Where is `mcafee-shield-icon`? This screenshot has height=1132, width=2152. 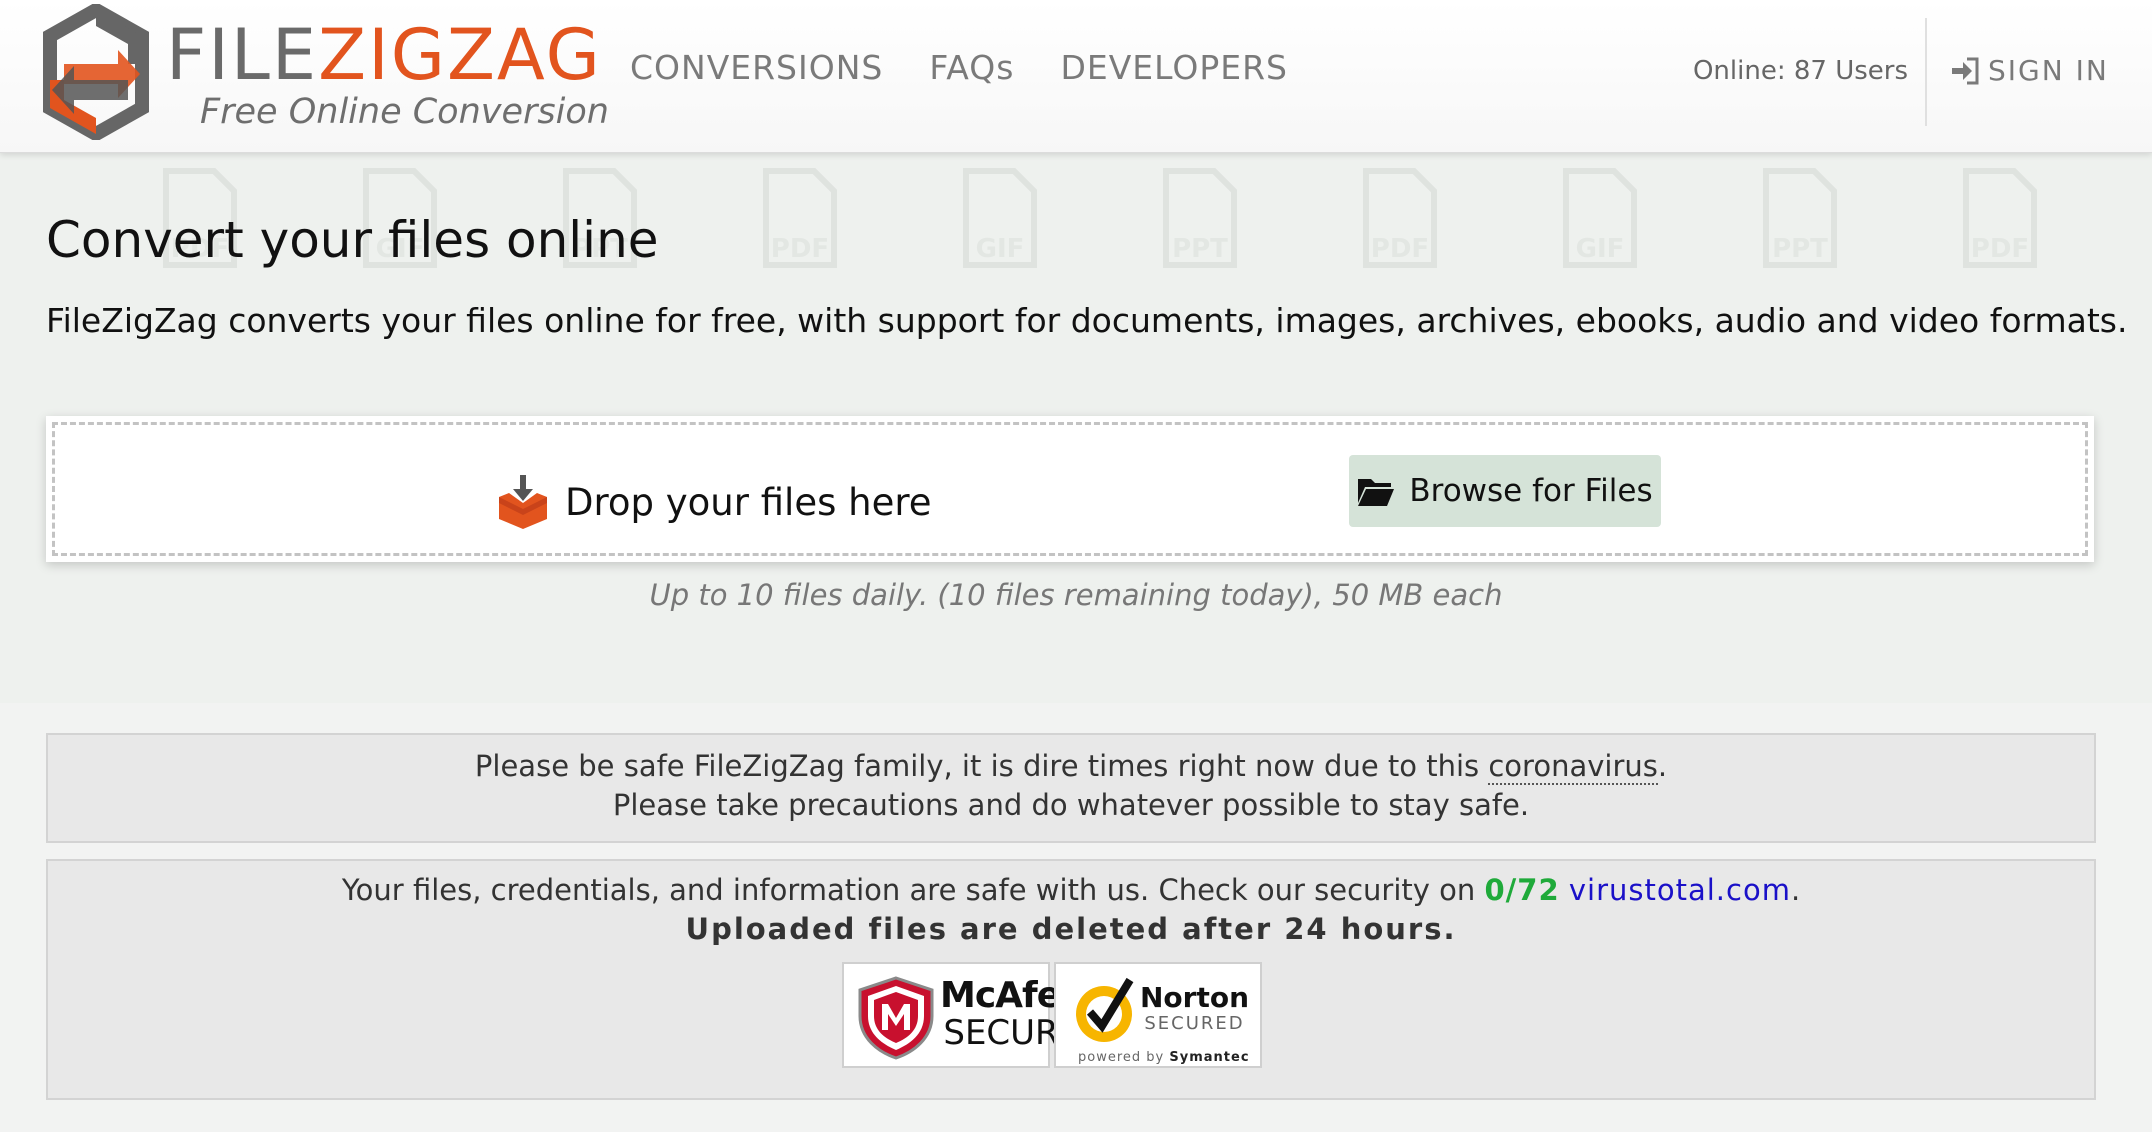 mcafee-shield-icon is located at coordinates (896, 1018).